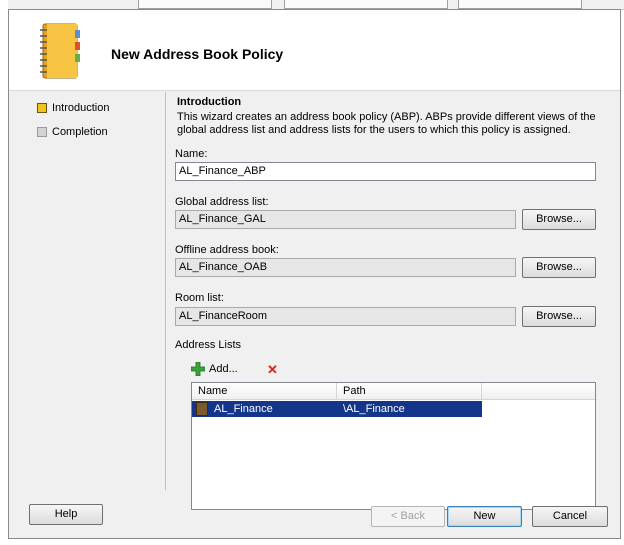 The width and height of the screenshot is (624, 545). I want to click on step-label: Introduction, so click(81, 108).